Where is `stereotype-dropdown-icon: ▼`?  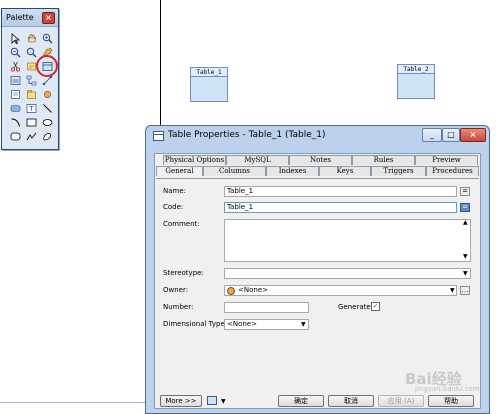 stereotype-dropdown-icon: ▼ is located at coordinates (465, 273).